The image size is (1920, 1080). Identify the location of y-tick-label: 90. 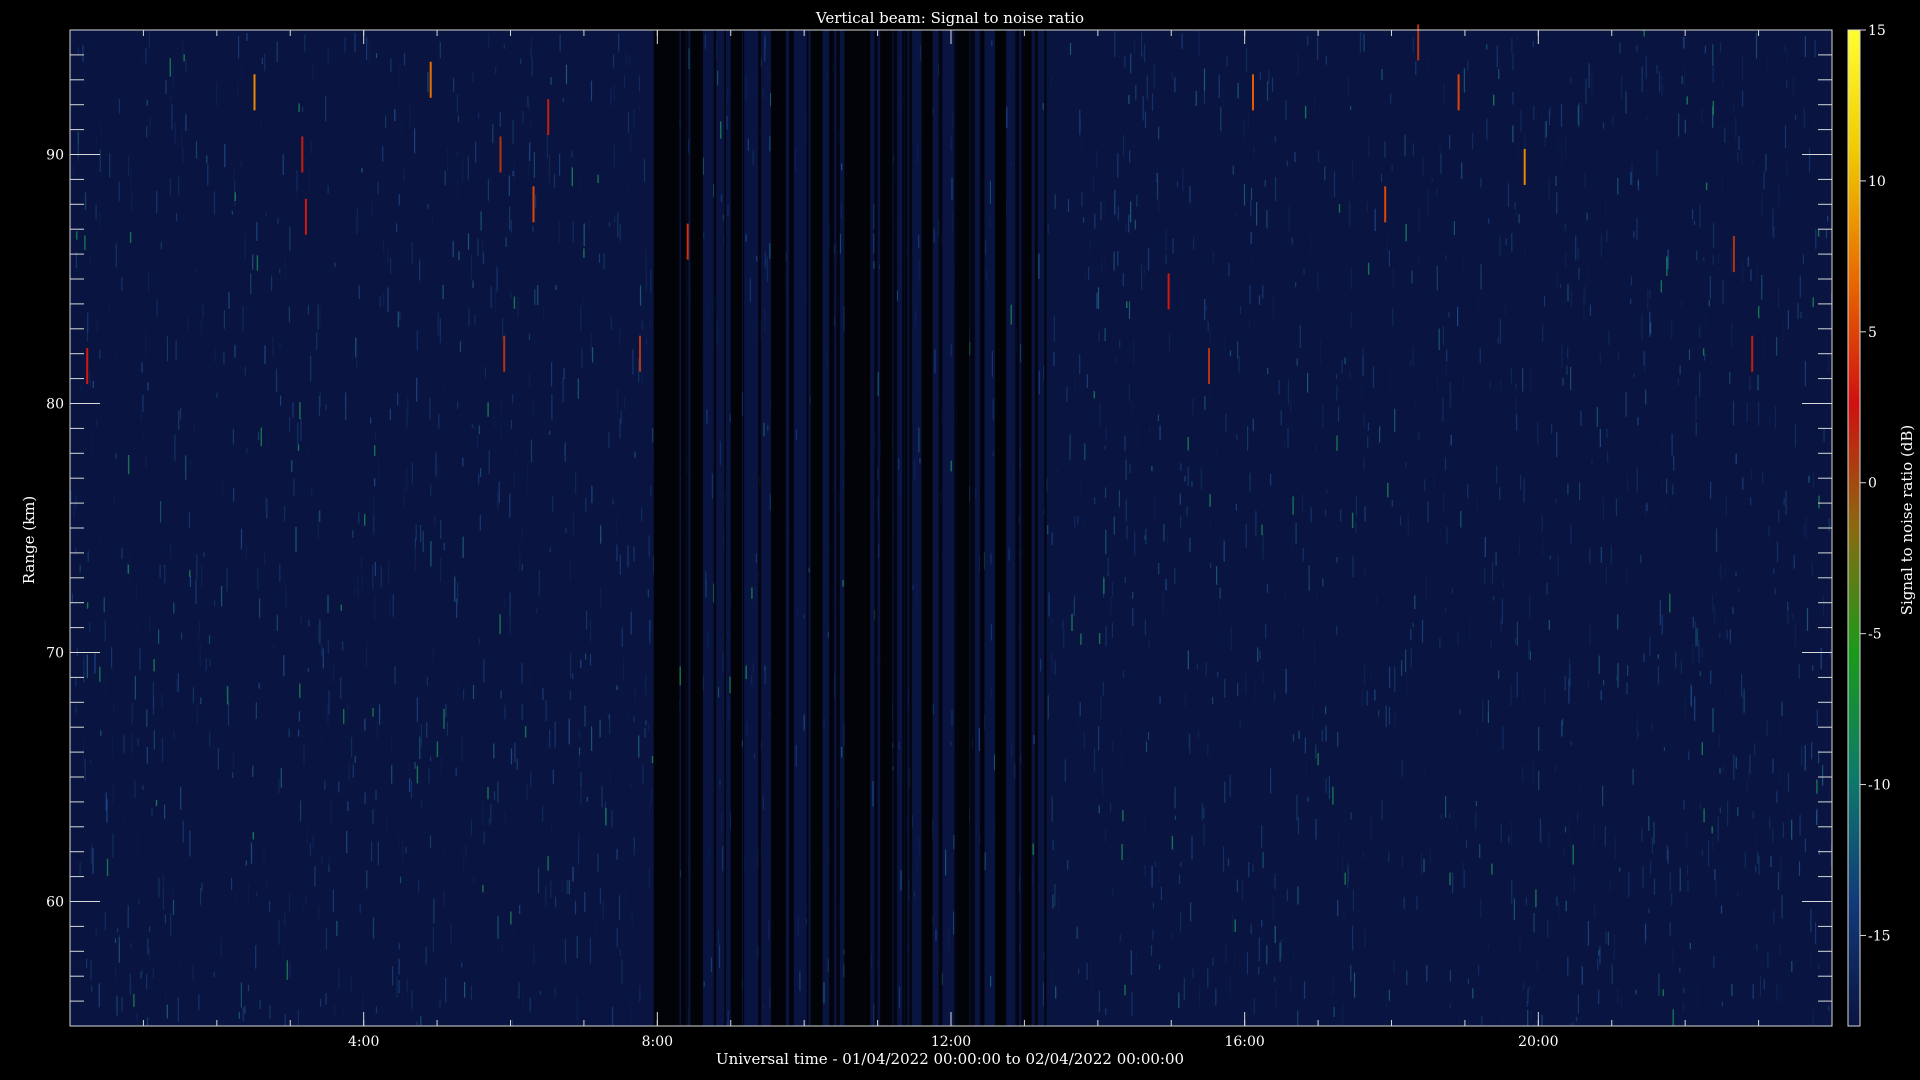
(55, 156).